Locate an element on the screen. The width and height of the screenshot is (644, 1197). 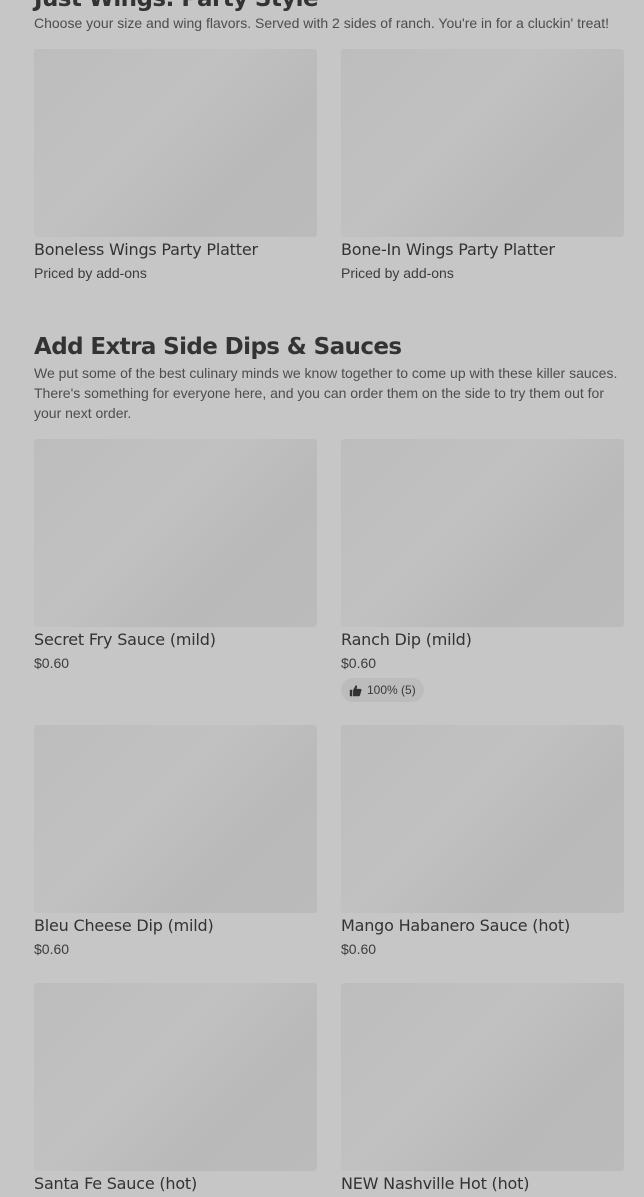
section-title: Just Wings: Party Style is located at coordinates (176, 6).